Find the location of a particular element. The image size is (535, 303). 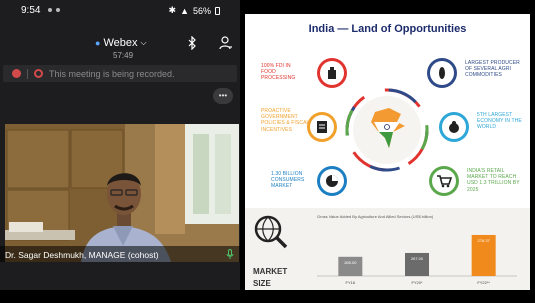

status-time: 9:54 is located at coordinates (31, 10).